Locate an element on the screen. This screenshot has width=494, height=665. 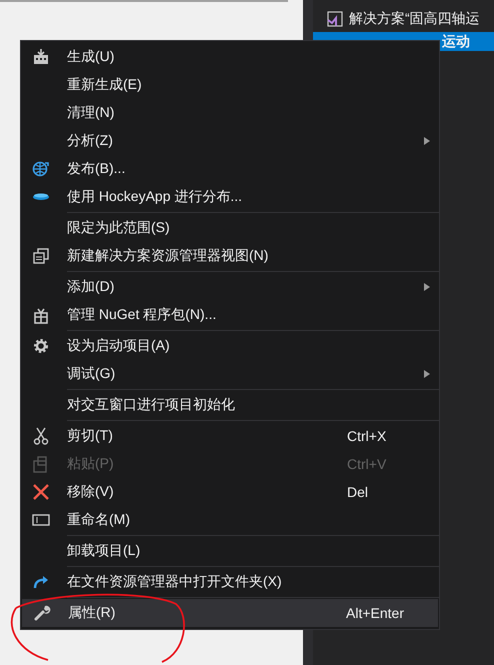
menu-item: 重新生成(E) is located at coordinates (230, 85).